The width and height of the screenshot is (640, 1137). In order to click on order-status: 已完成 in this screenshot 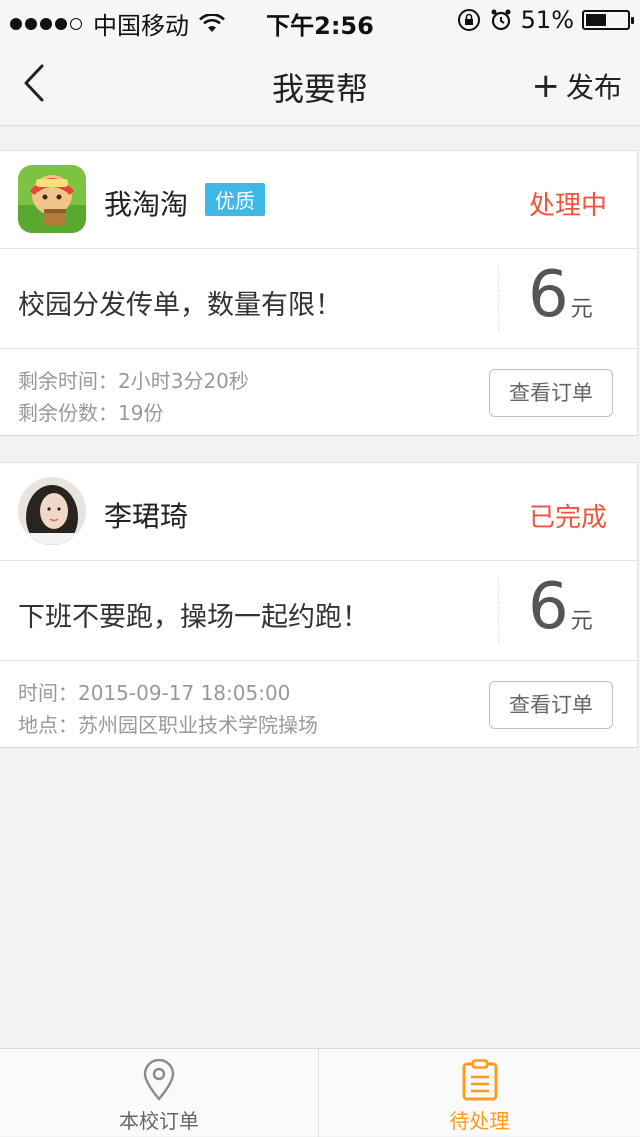, I will do `click(567, 518)`.